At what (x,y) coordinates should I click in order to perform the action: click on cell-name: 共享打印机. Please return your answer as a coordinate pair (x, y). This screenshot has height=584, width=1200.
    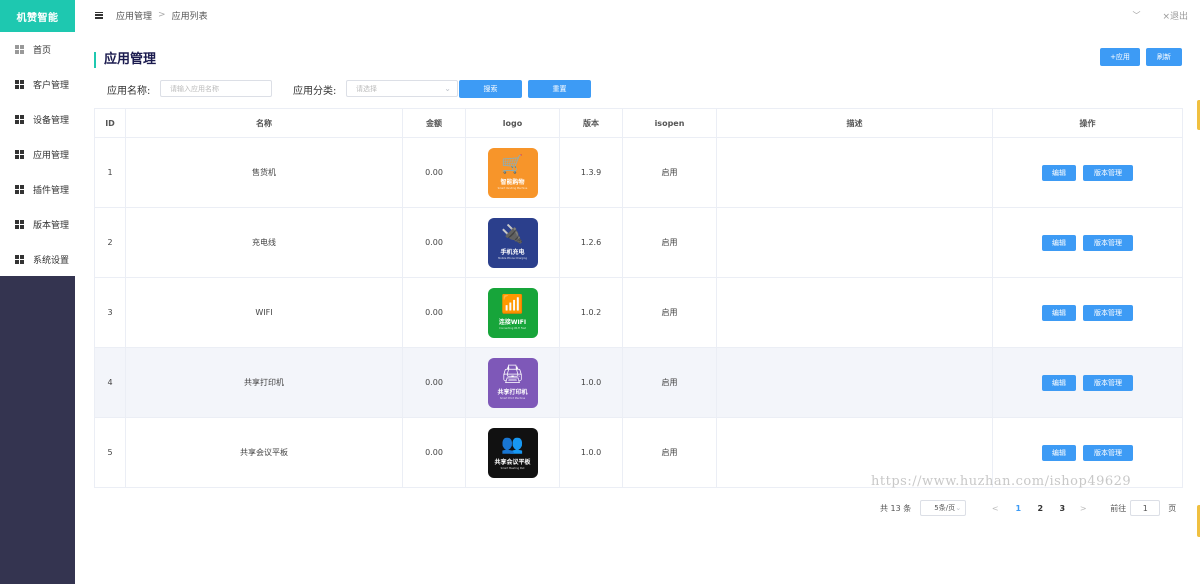
    Looking at the image, I should click on (264, 382).